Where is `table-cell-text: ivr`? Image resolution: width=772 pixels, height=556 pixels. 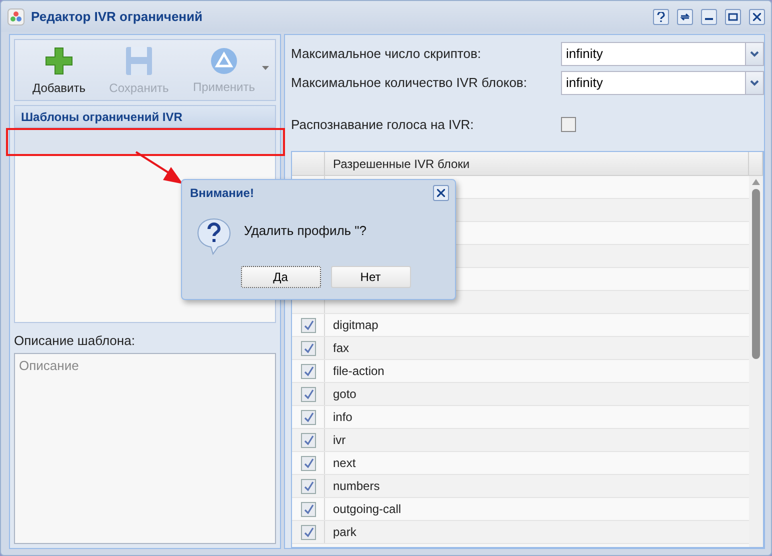 table-cell-text: ivr is located at coordinates (339, 440).